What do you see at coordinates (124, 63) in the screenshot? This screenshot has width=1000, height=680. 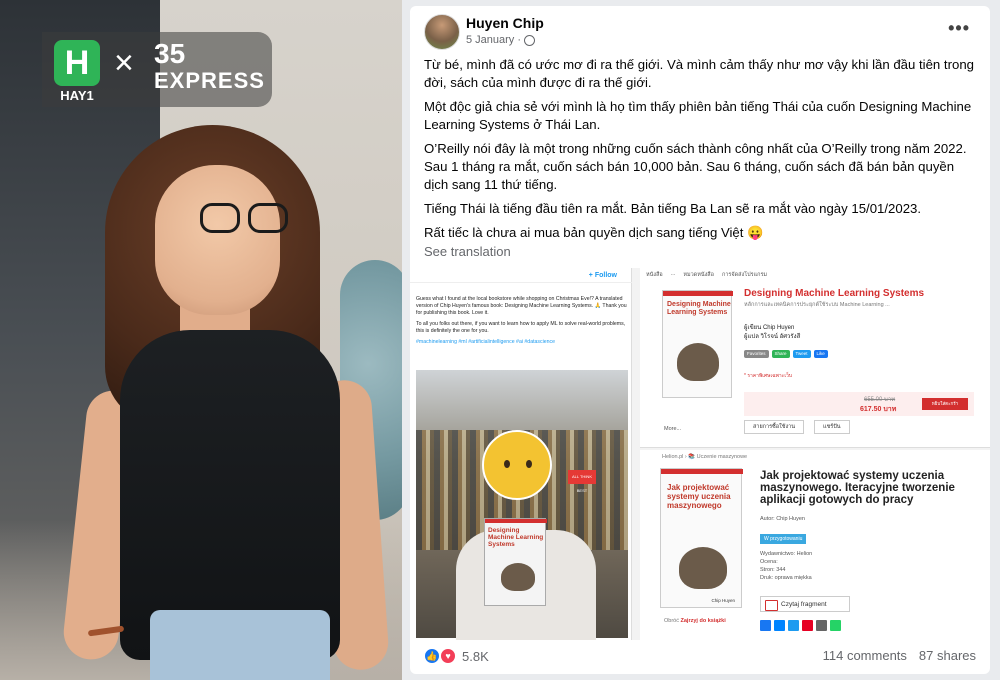 I see `times-icon: ×` at bounding box center [124, 63].